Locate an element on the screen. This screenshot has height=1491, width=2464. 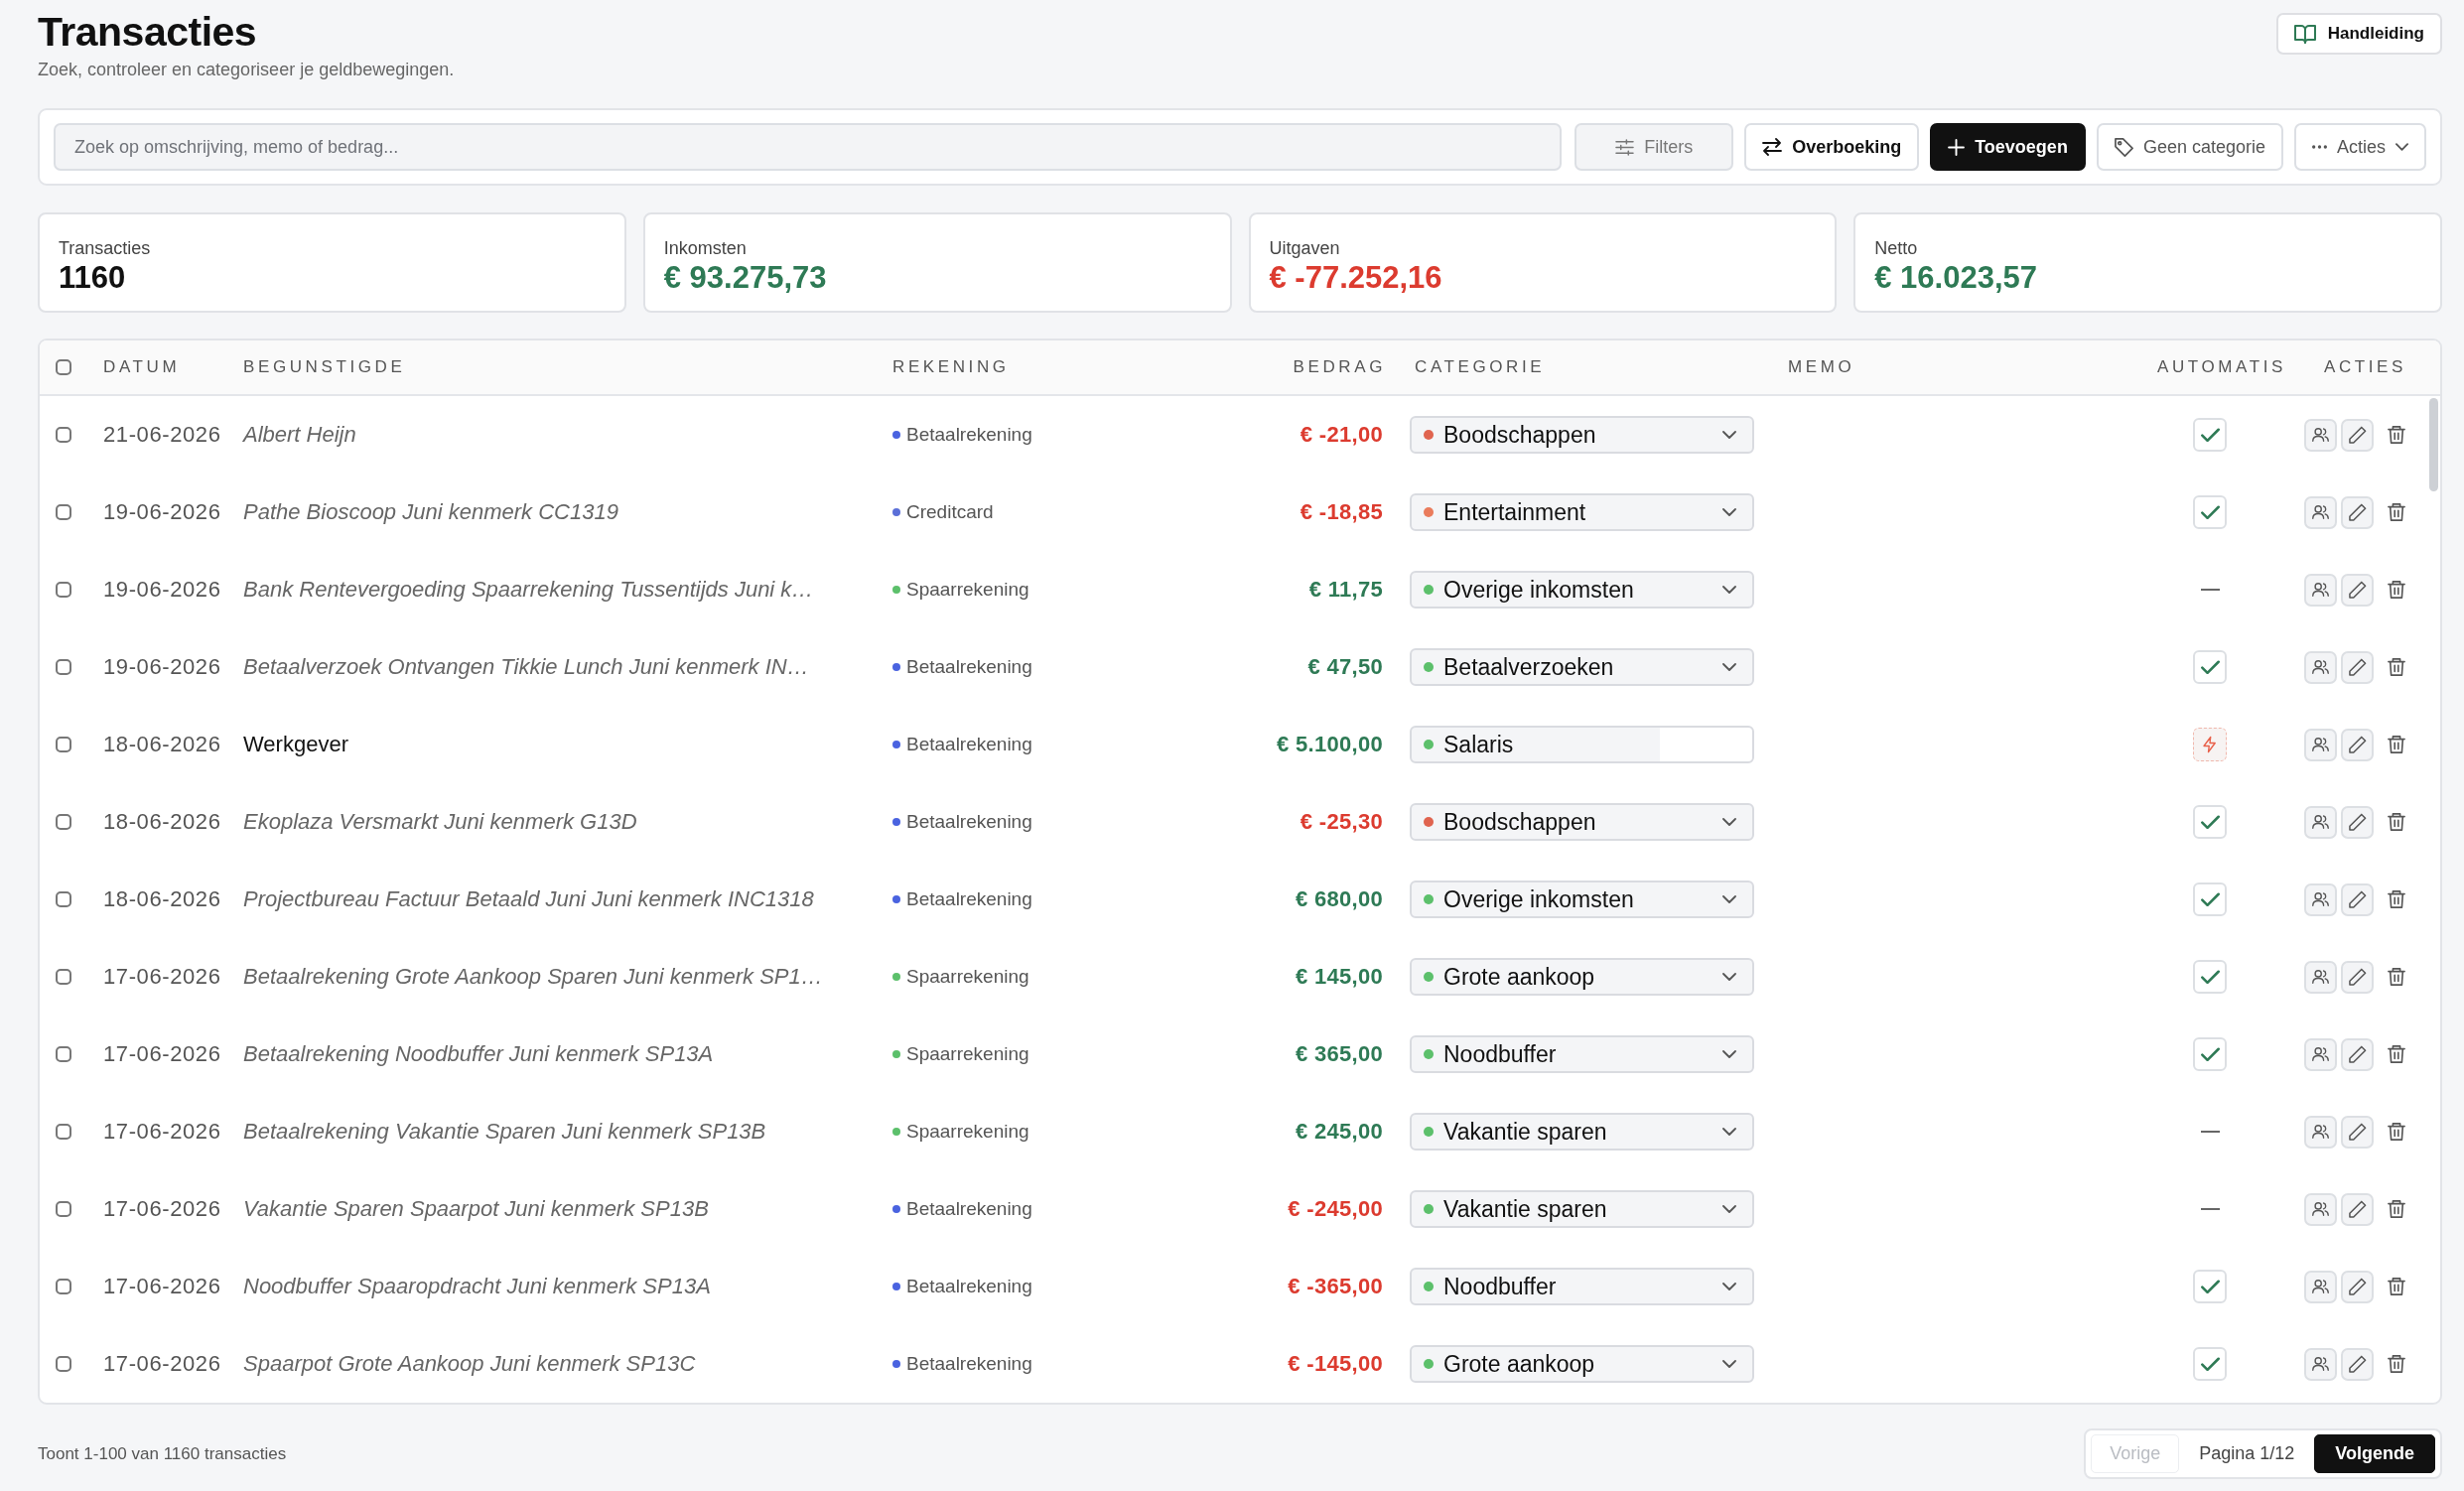
amount-cell: € -145,00 is located at coordinates (1335, 1364).